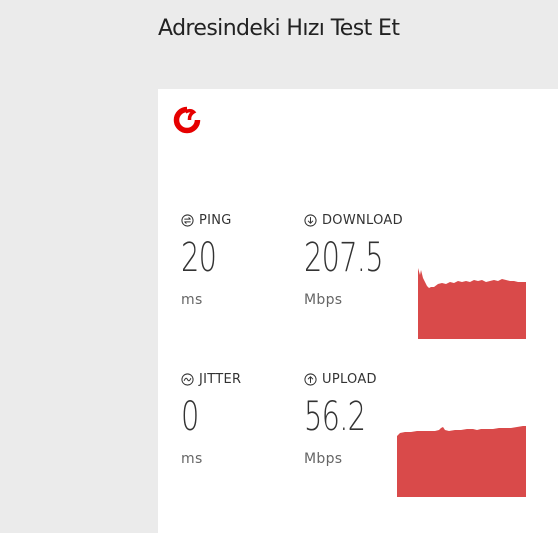  Describe the element at coordinates (310, 220) in the screenshot. I see `download-icon` at that location.